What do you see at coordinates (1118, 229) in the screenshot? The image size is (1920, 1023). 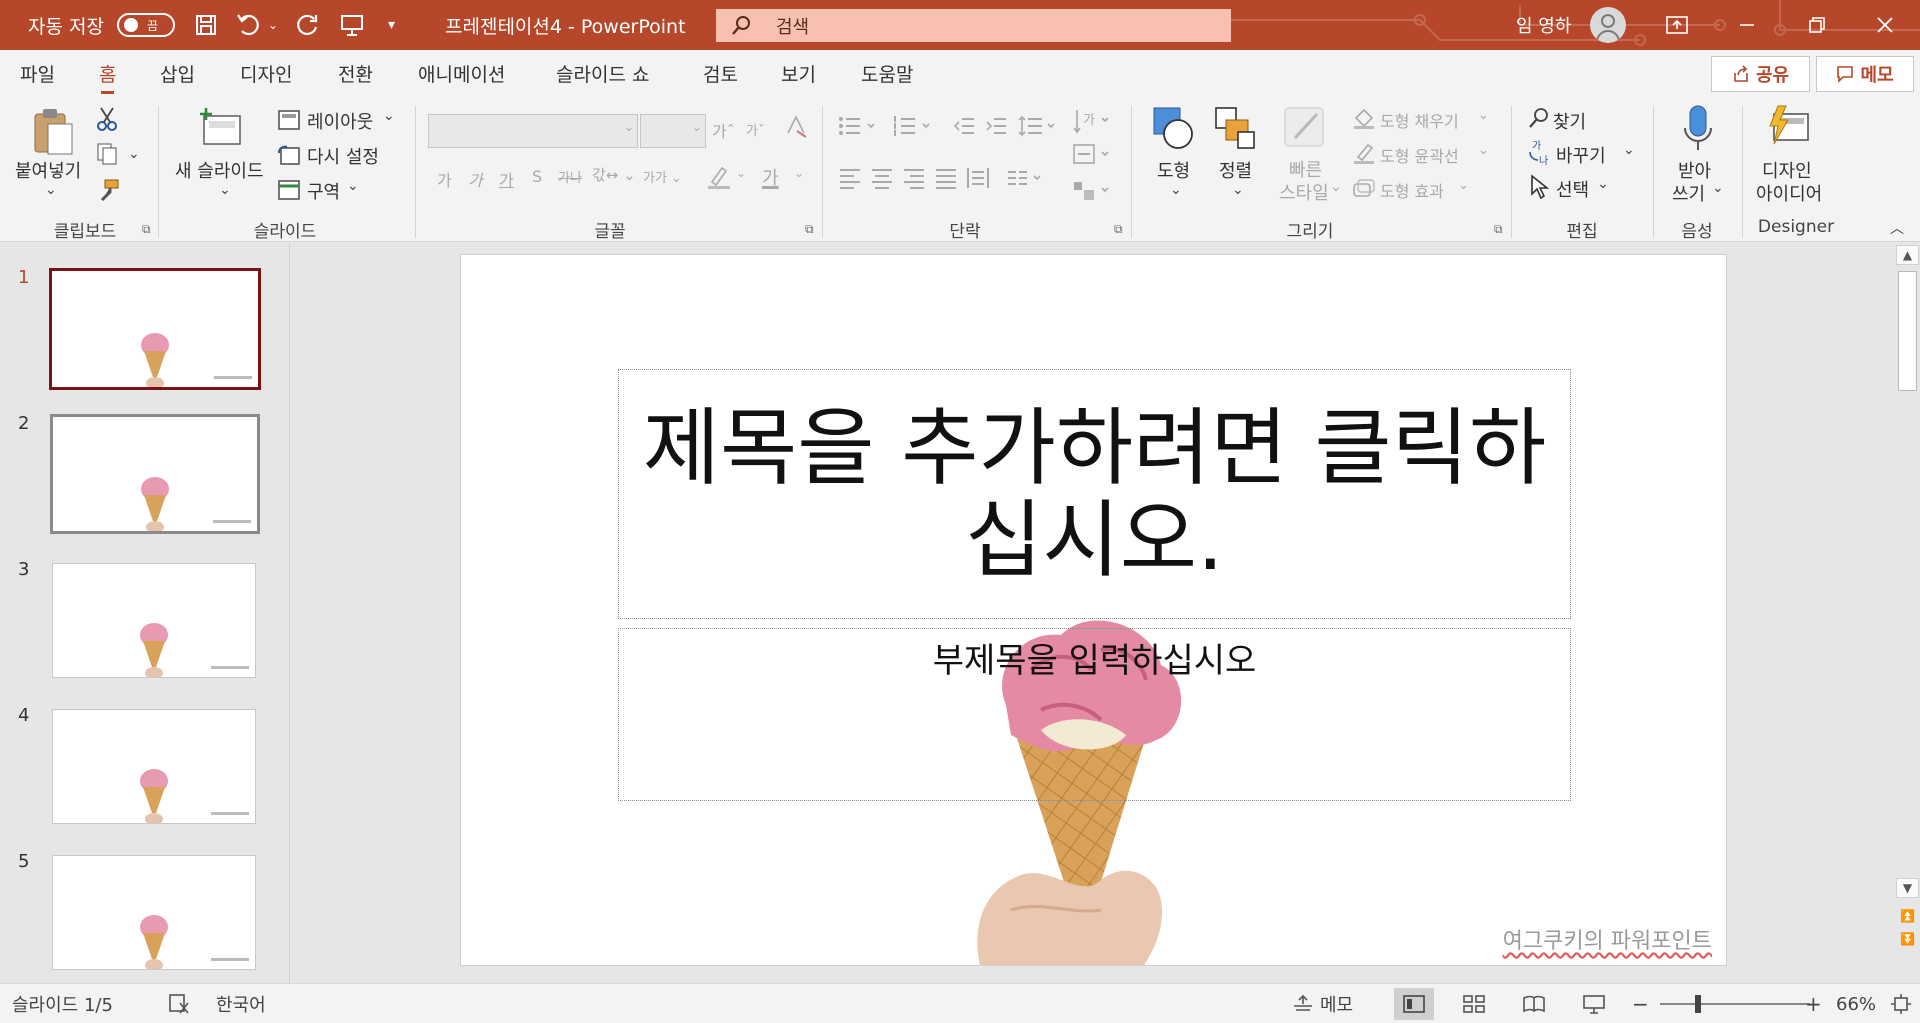 I see `paragraph-launcher-icon: ⧉` at bounding box center [1118, 229].